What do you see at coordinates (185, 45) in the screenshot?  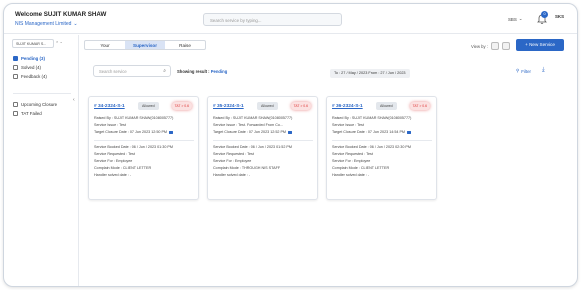 I see `tab-raise: Raise` at bounding box center [185, 45].